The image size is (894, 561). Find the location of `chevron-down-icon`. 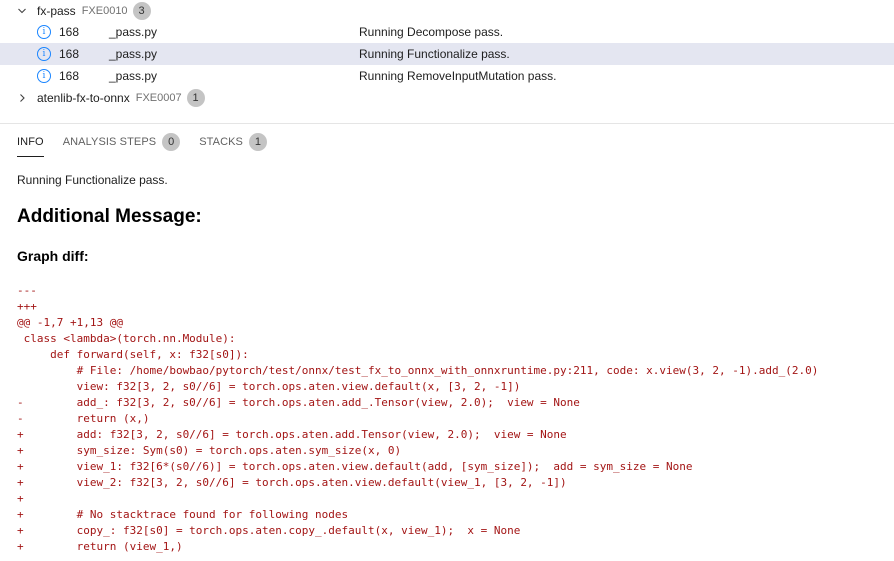

chevron-down-icon is located at coordinates (22, 11).